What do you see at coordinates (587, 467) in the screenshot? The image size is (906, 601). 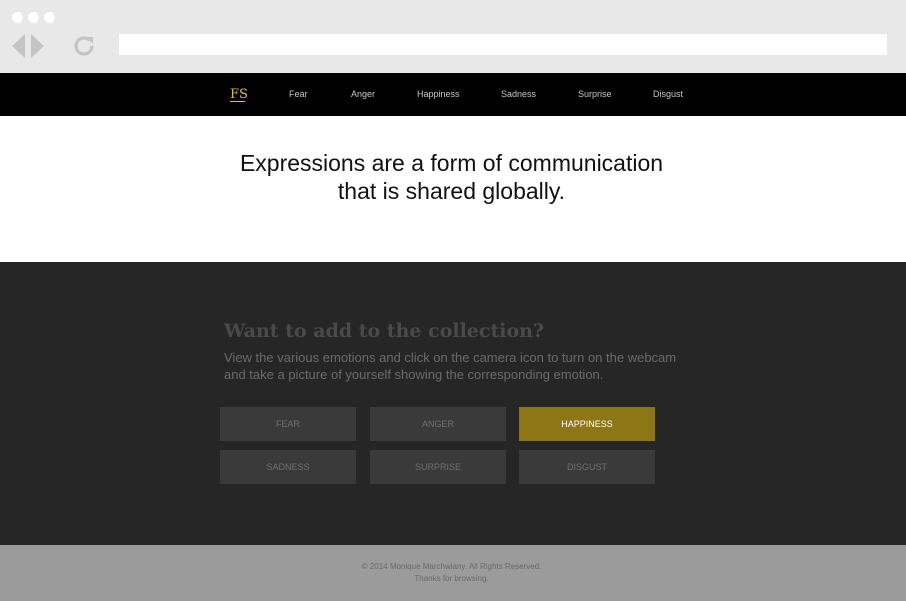 I see `emotion-button-disgust: DISGUST` at bounding box center [587, 467].